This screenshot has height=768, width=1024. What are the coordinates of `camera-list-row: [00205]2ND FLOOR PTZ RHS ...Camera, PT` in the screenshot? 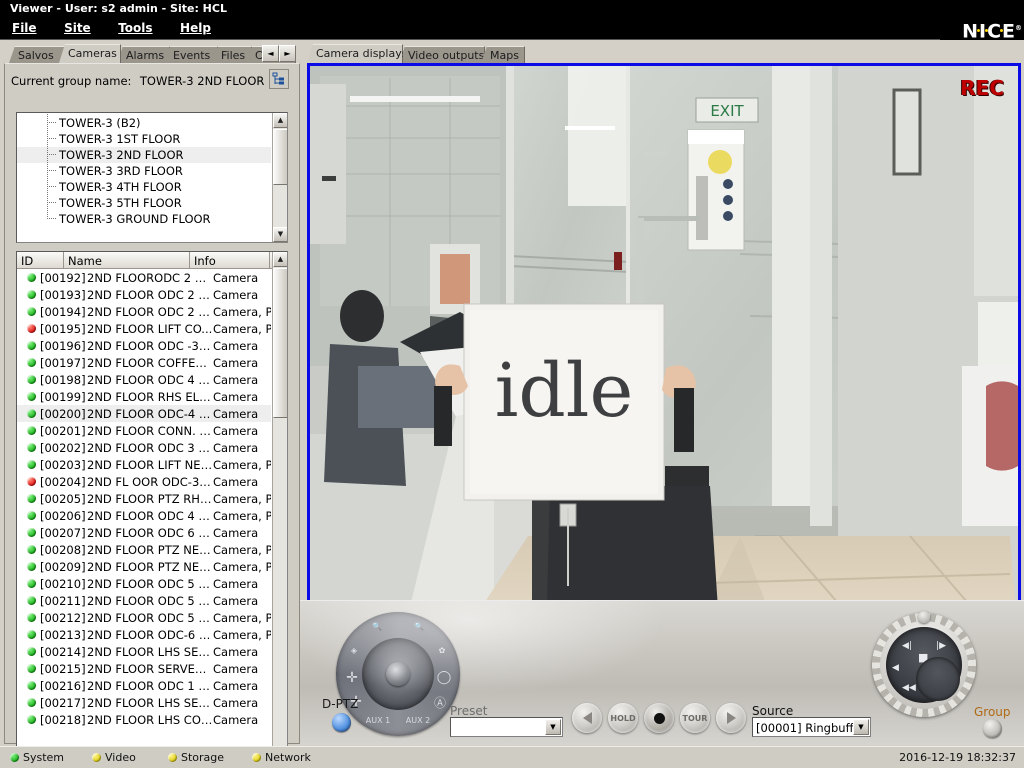 It's located at (144, 498).